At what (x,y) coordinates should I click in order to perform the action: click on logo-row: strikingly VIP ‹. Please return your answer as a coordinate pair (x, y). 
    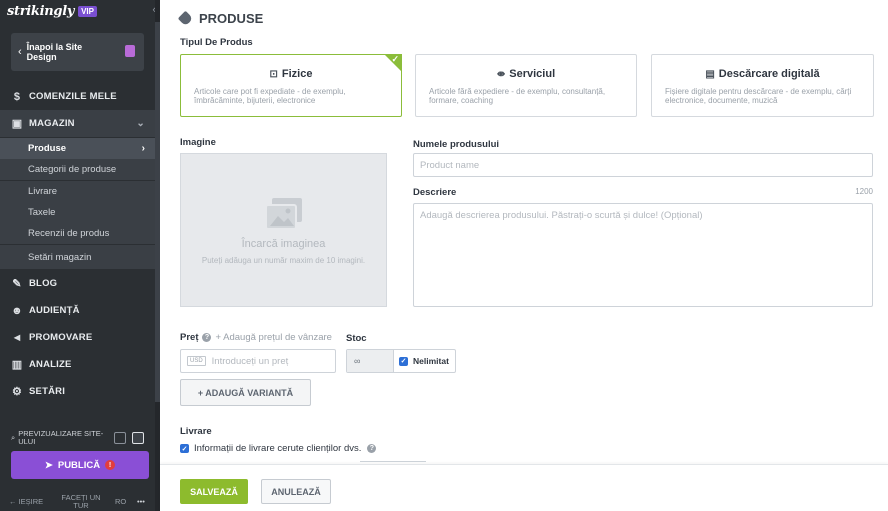
    Looking at the image, I should click on (80, 11).